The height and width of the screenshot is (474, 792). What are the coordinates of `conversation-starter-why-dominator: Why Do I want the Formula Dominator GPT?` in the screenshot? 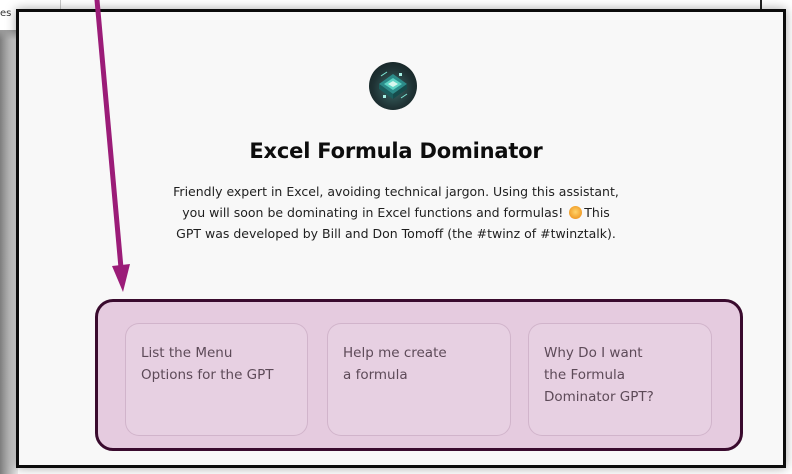 It's located at (620, 379).